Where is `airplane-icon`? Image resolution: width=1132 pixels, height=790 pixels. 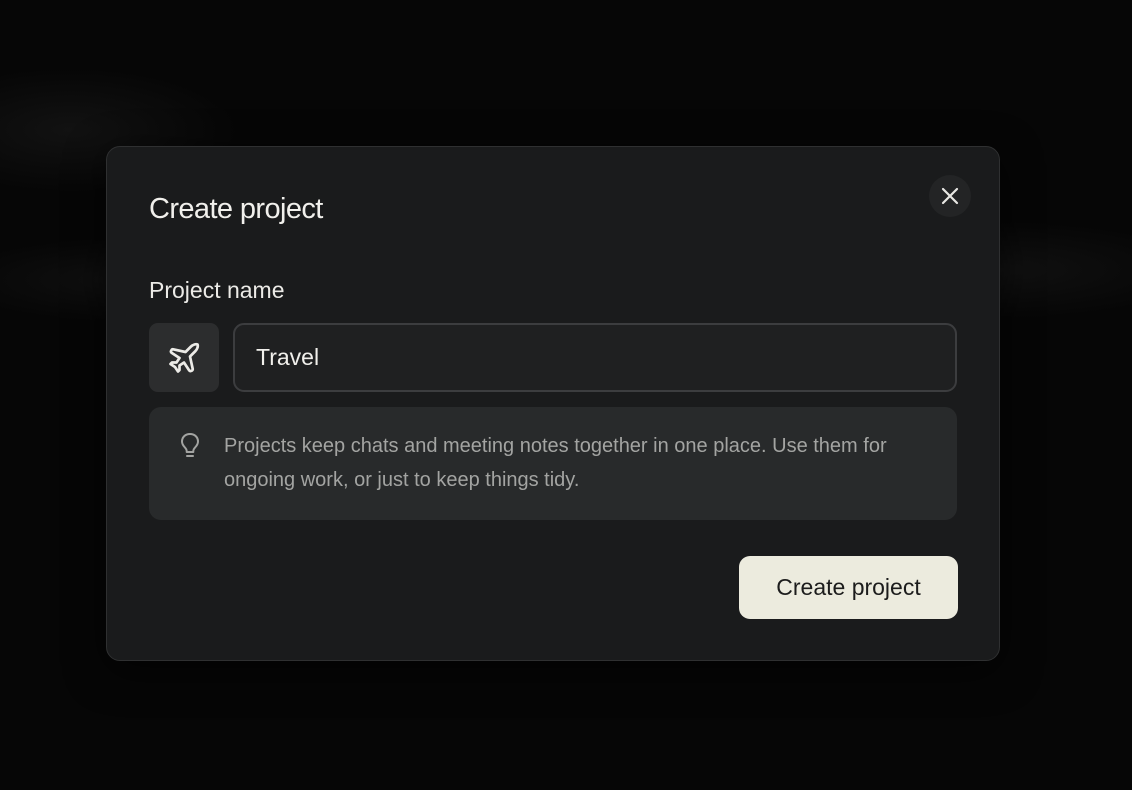 airplane-icon is located at coordinates (184, 357).